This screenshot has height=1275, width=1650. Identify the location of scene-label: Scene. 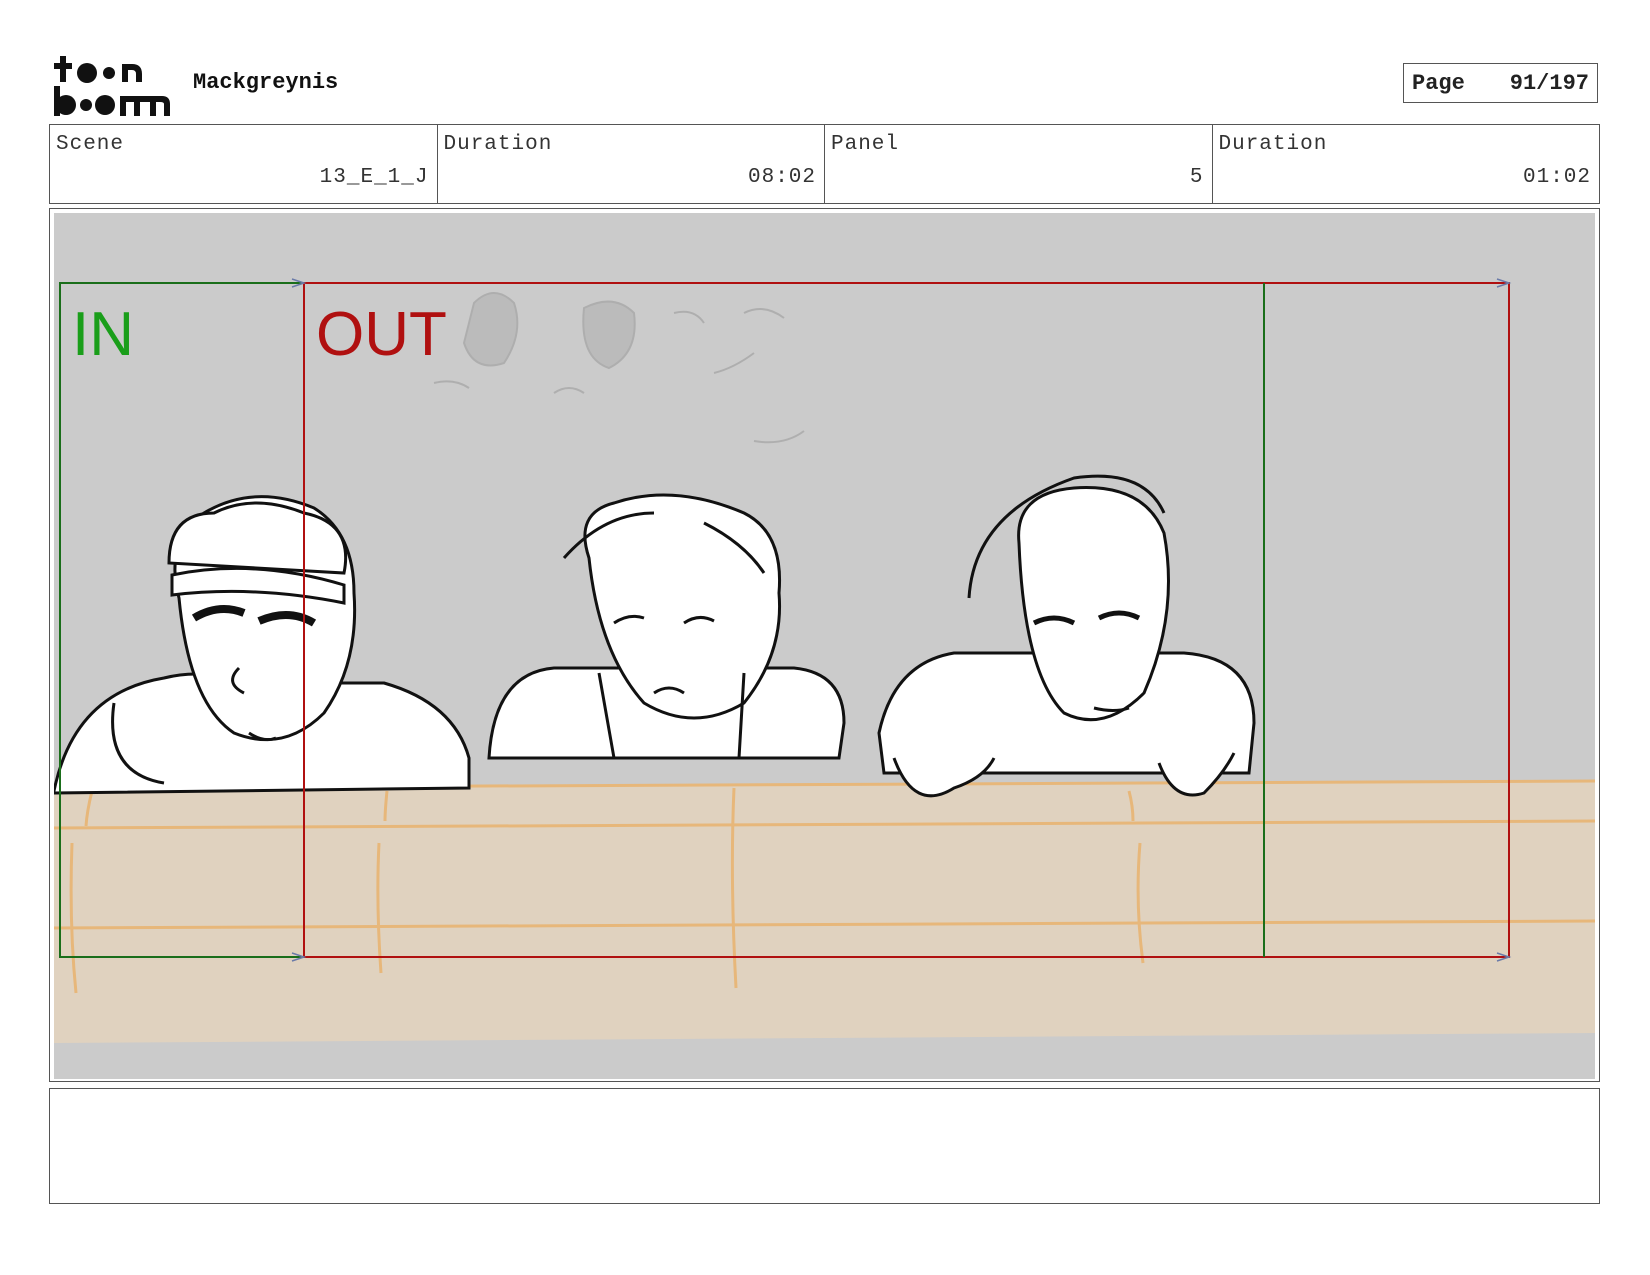
(90, 144).